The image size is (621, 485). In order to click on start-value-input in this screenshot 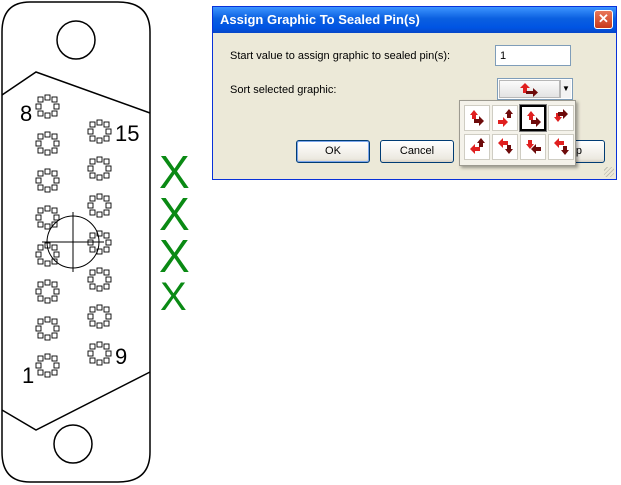, I will do `click(533, 55)`.